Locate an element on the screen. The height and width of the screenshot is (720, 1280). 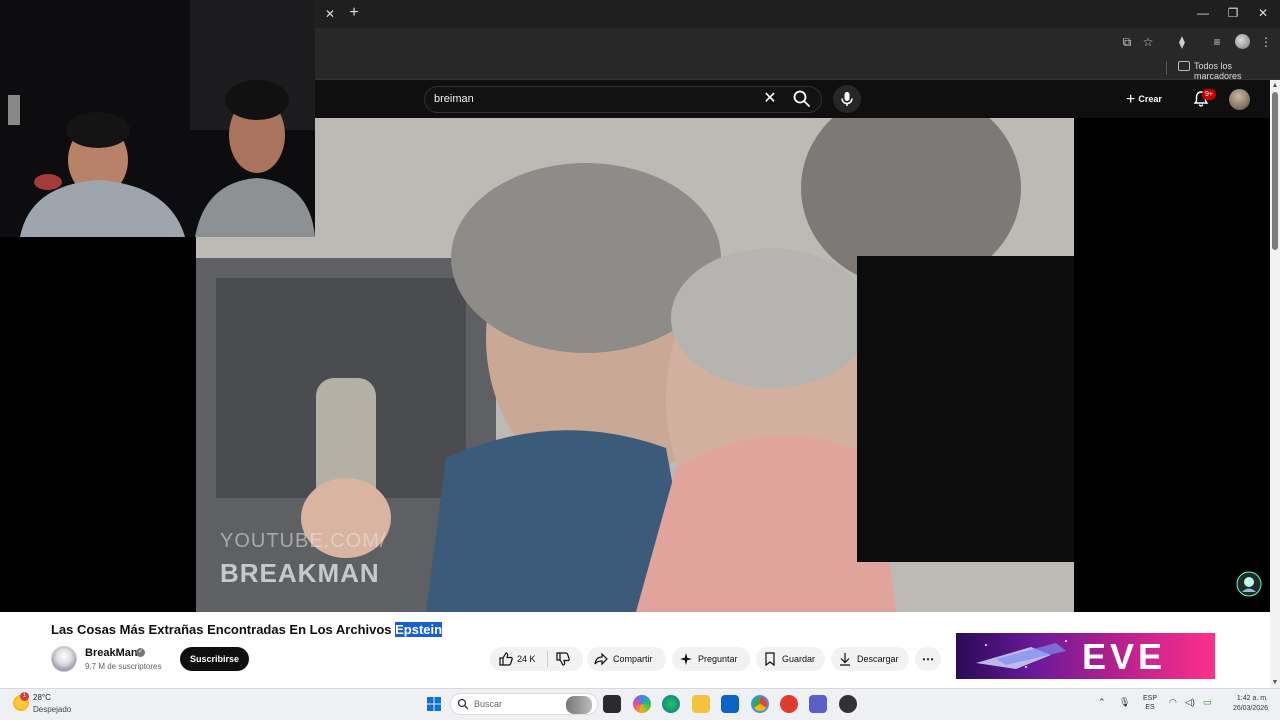
edge-browser-icon is located at coordinates (671, 704).